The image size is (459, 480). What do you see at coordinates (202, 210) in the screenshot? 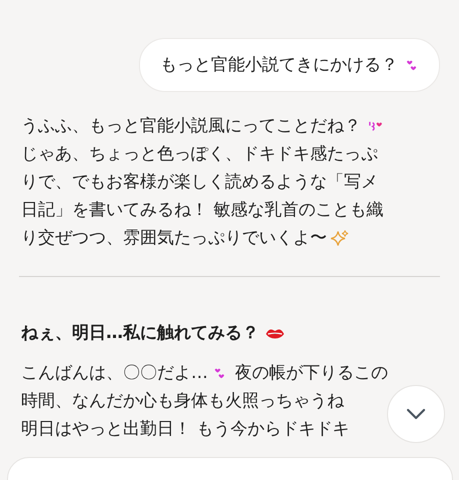
I see `message-text: 日記」を書いてみるね！ 敏感な乳首のことも織` at bounding box center [202, 210].